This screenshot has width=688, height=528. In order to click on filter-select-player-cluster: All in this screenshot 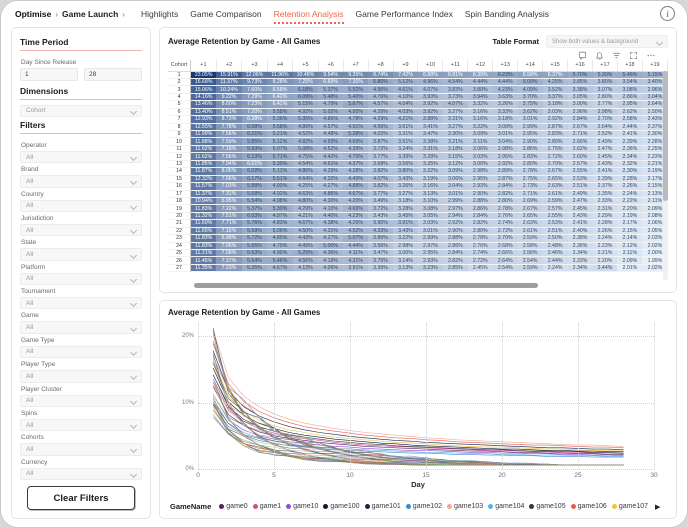, I will do `click(81, 400)`.